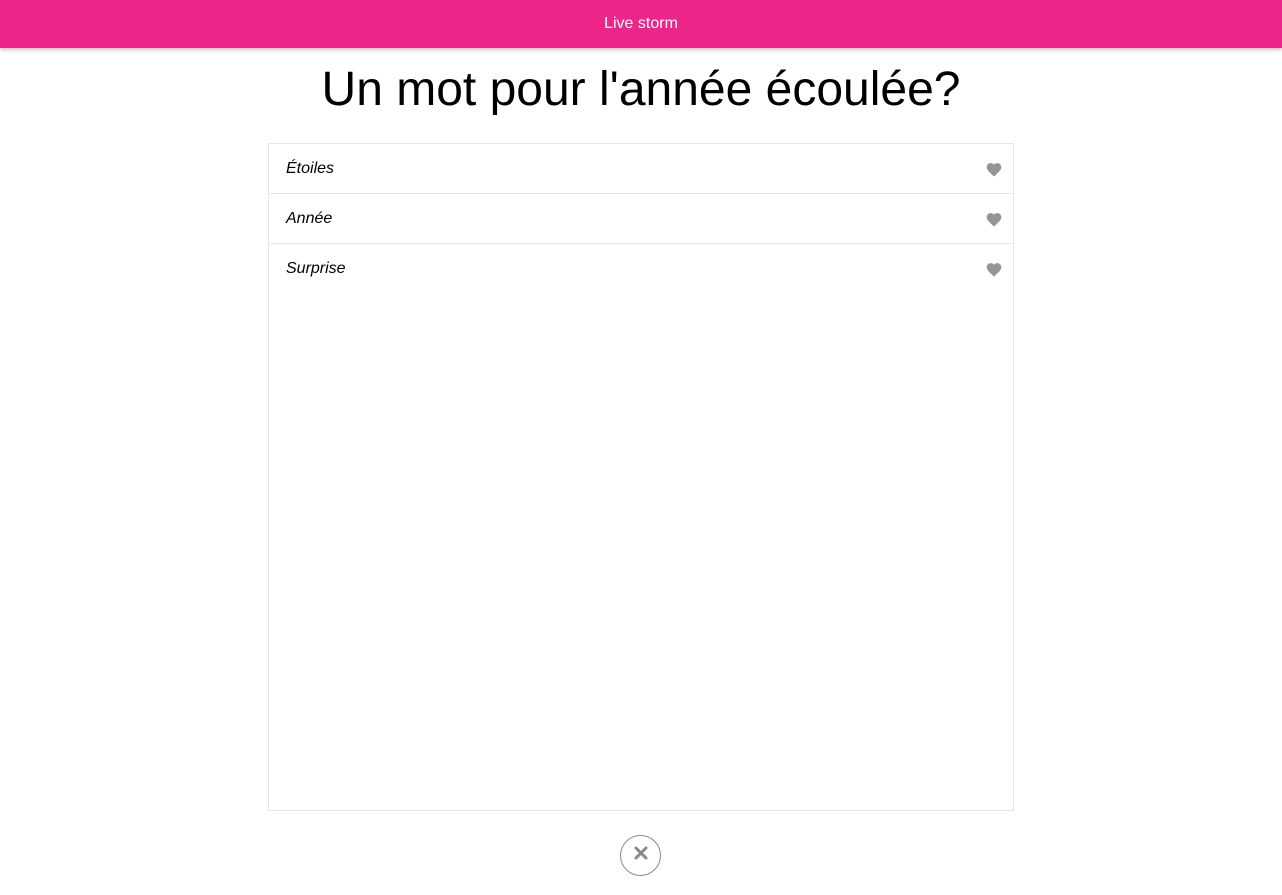 This screenshot has width=1282, height=895. What do you see at coordinates (310, 168) in the screenshot?
I see `word-label: Étoiles` at bounding box center [310, 168].